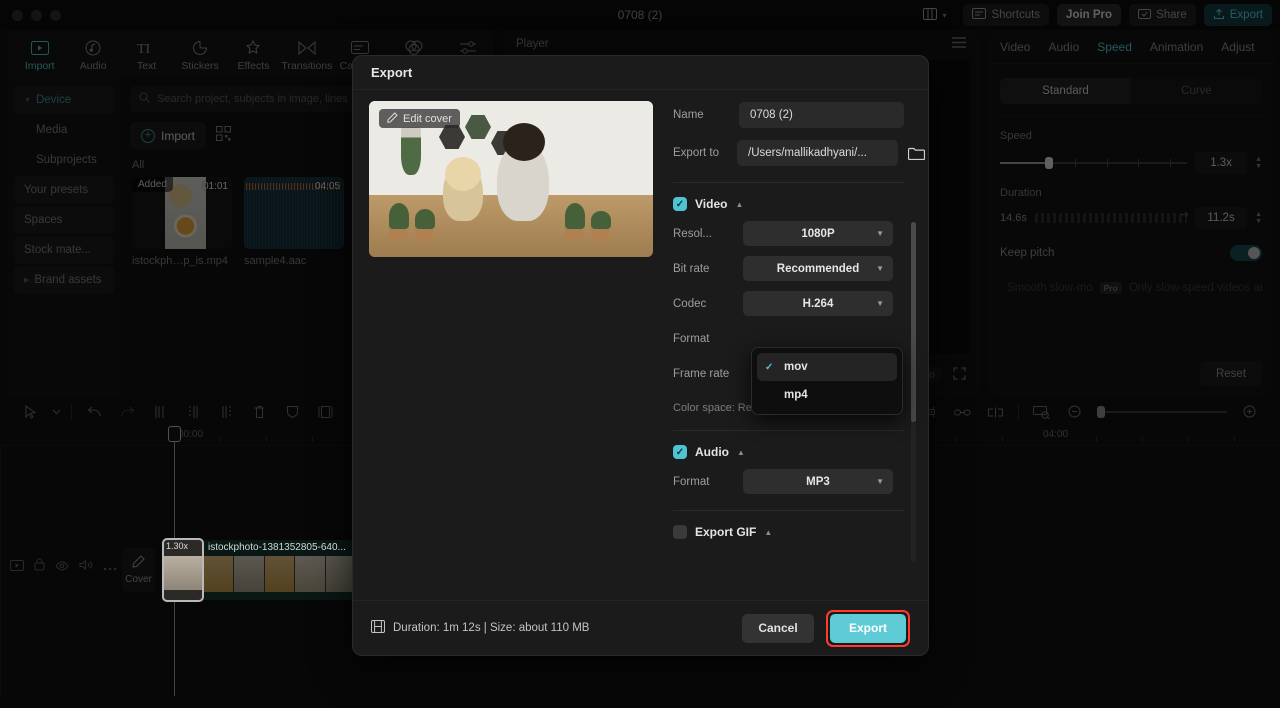  Describe the element at coordinates (913, 322) in the screenshot. I see `dialog-scrollbar-thumb` at that location.